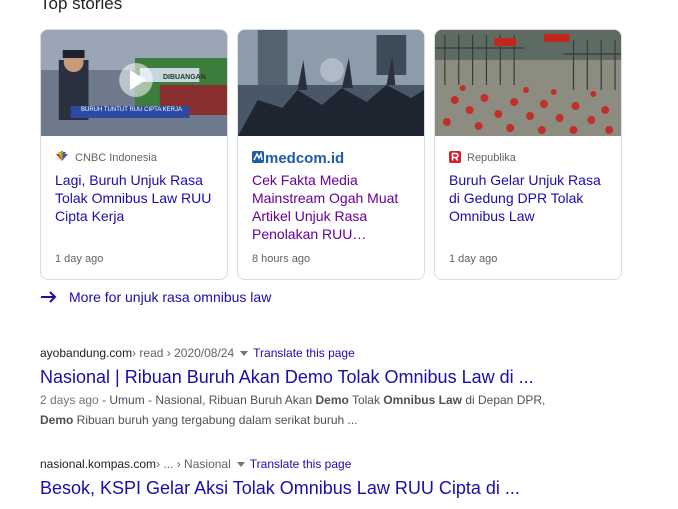  I want to click on top-stories-heading: Top stories, so click(81, 6).